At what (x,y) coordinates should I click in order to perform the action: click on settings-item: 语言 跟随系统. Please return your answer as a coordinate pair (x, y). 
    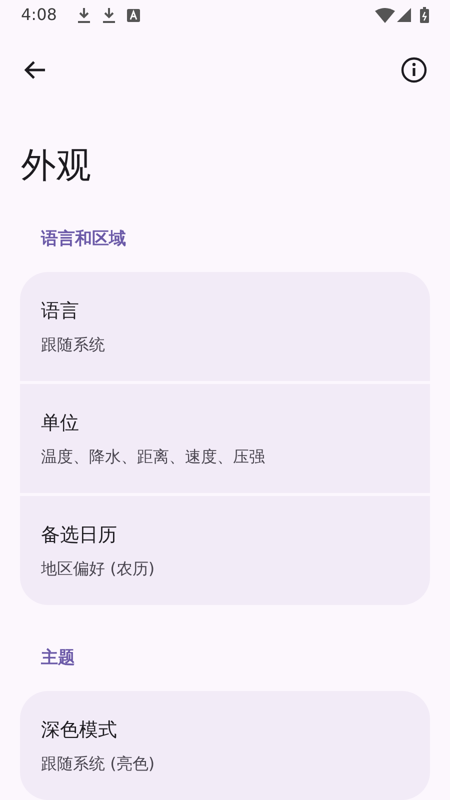
    Looking at the image, I should click on (225, 326).